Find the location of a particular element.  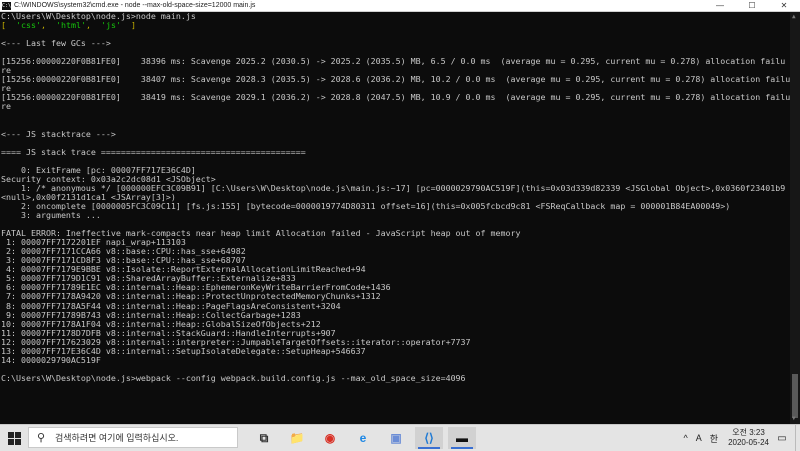

close-button: ✕ is located at coordinates (784, 5).